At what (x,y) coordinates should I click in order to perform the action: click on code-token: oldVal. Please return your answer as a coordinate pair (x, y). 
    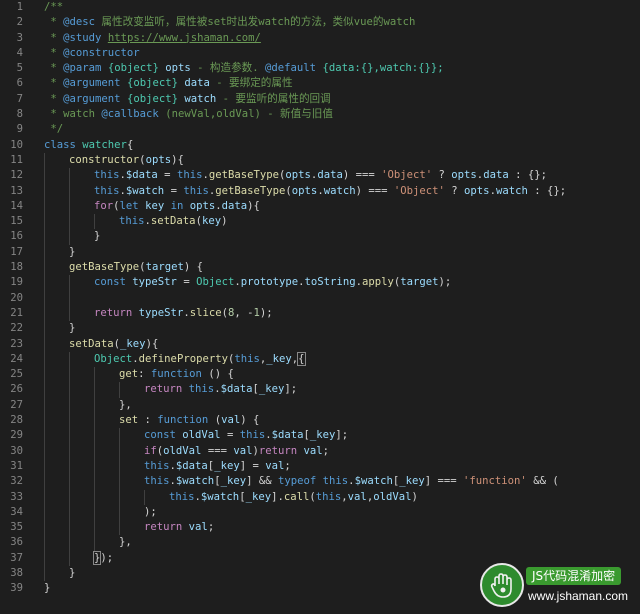
    Looking at the image, I should click on (392, 496).